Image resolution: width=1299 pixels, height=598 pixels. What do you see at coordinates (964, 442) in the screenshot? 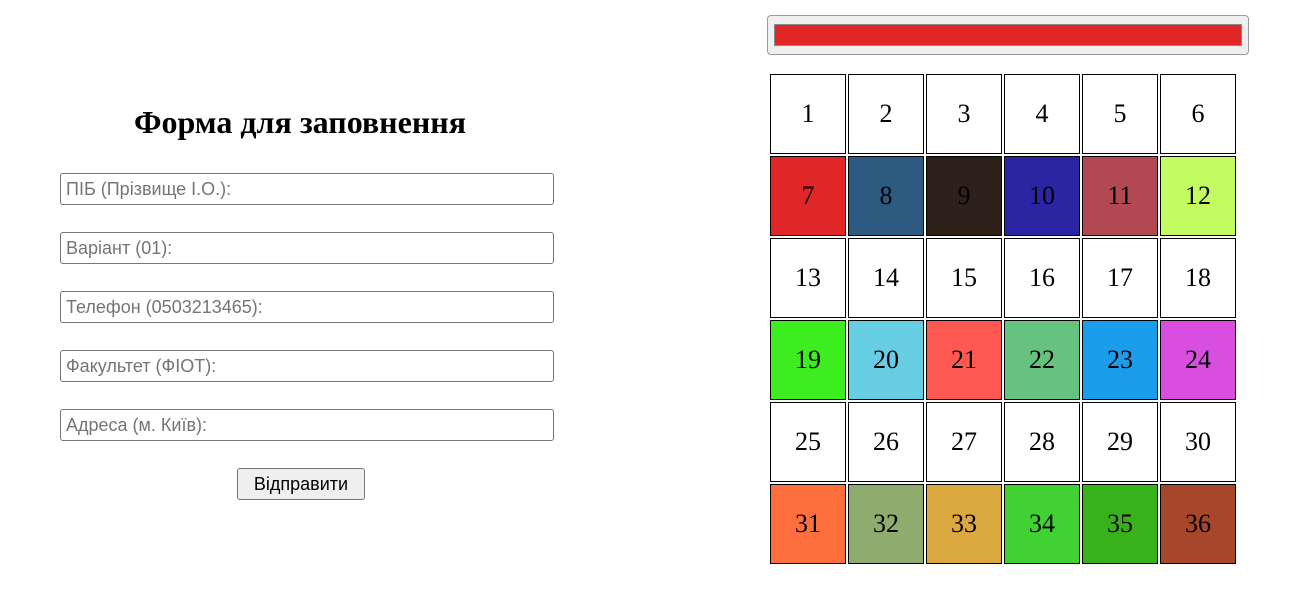
I see `grid-cell: 27` at bounding box center [964, 442].